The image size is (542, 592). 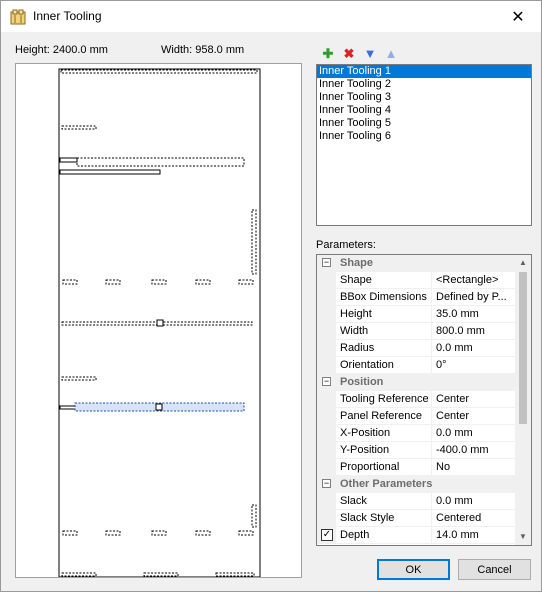 I want to click on move-up-button: ▲, so click(x=391, y=53).